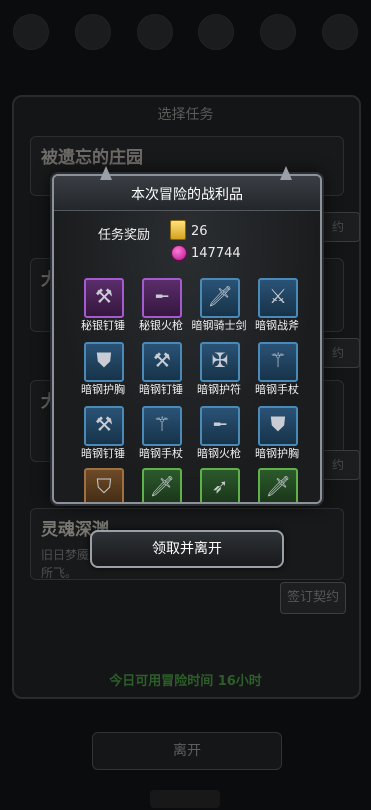 The width and height of the screenshot is (371, 810). Describe the element at coordinates (219, 389) in the screenshot. I see `loot-item-name: 暗钢护符` at that location.